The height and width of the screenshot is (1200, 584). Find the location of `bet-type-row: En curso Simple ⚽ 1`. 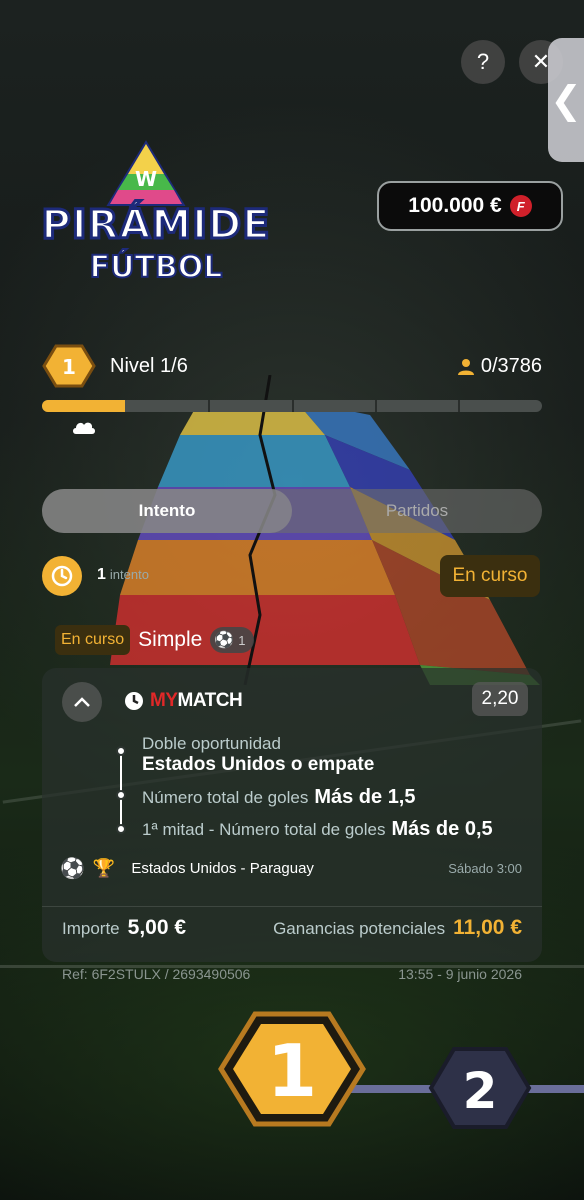

bet-type-row: En curso Simple ⚽ 1 is located at coordinates (154, 640).